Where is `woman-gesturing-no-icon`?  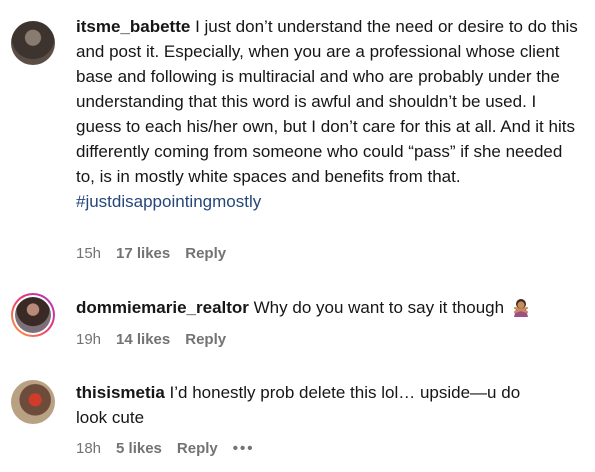 woman-gesturing-no-icon is located at coordinates (520, 308).